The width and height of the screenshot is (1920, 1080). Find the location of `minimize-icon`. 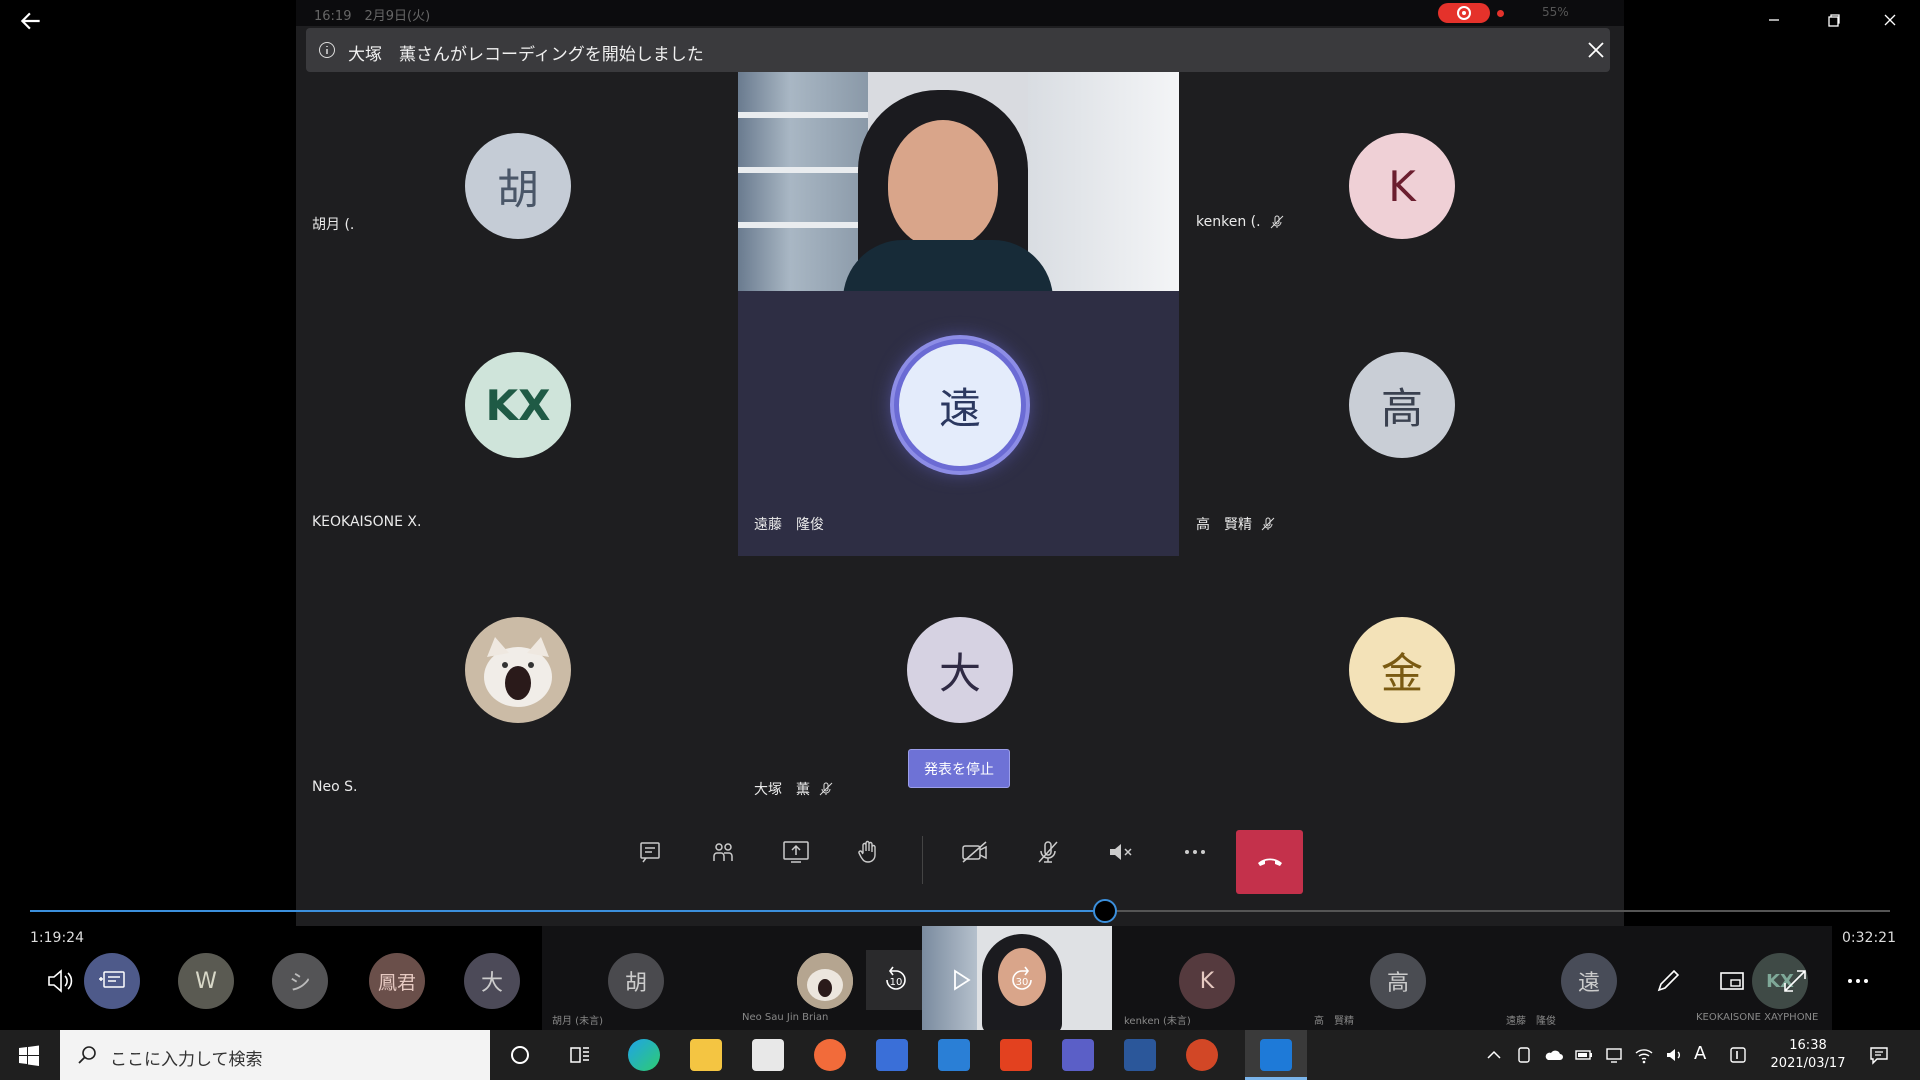

minimize-icon is located at coordinates (1774, 20).